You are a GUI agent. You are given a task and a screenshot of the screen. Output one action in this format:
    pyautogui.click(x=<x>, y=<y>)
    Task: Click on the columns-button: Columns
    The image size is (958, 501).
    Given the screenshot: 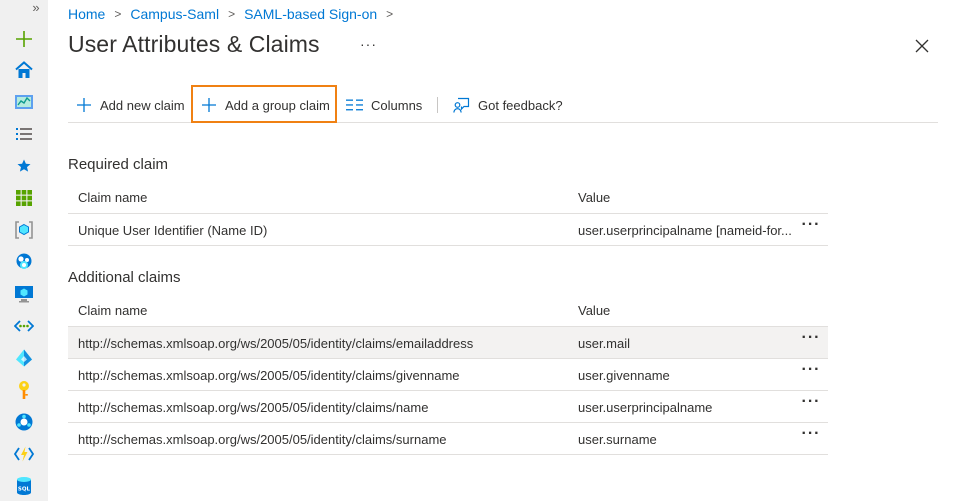 What is the action you would take?
    pyautogui.click(x=384, y=105)
    